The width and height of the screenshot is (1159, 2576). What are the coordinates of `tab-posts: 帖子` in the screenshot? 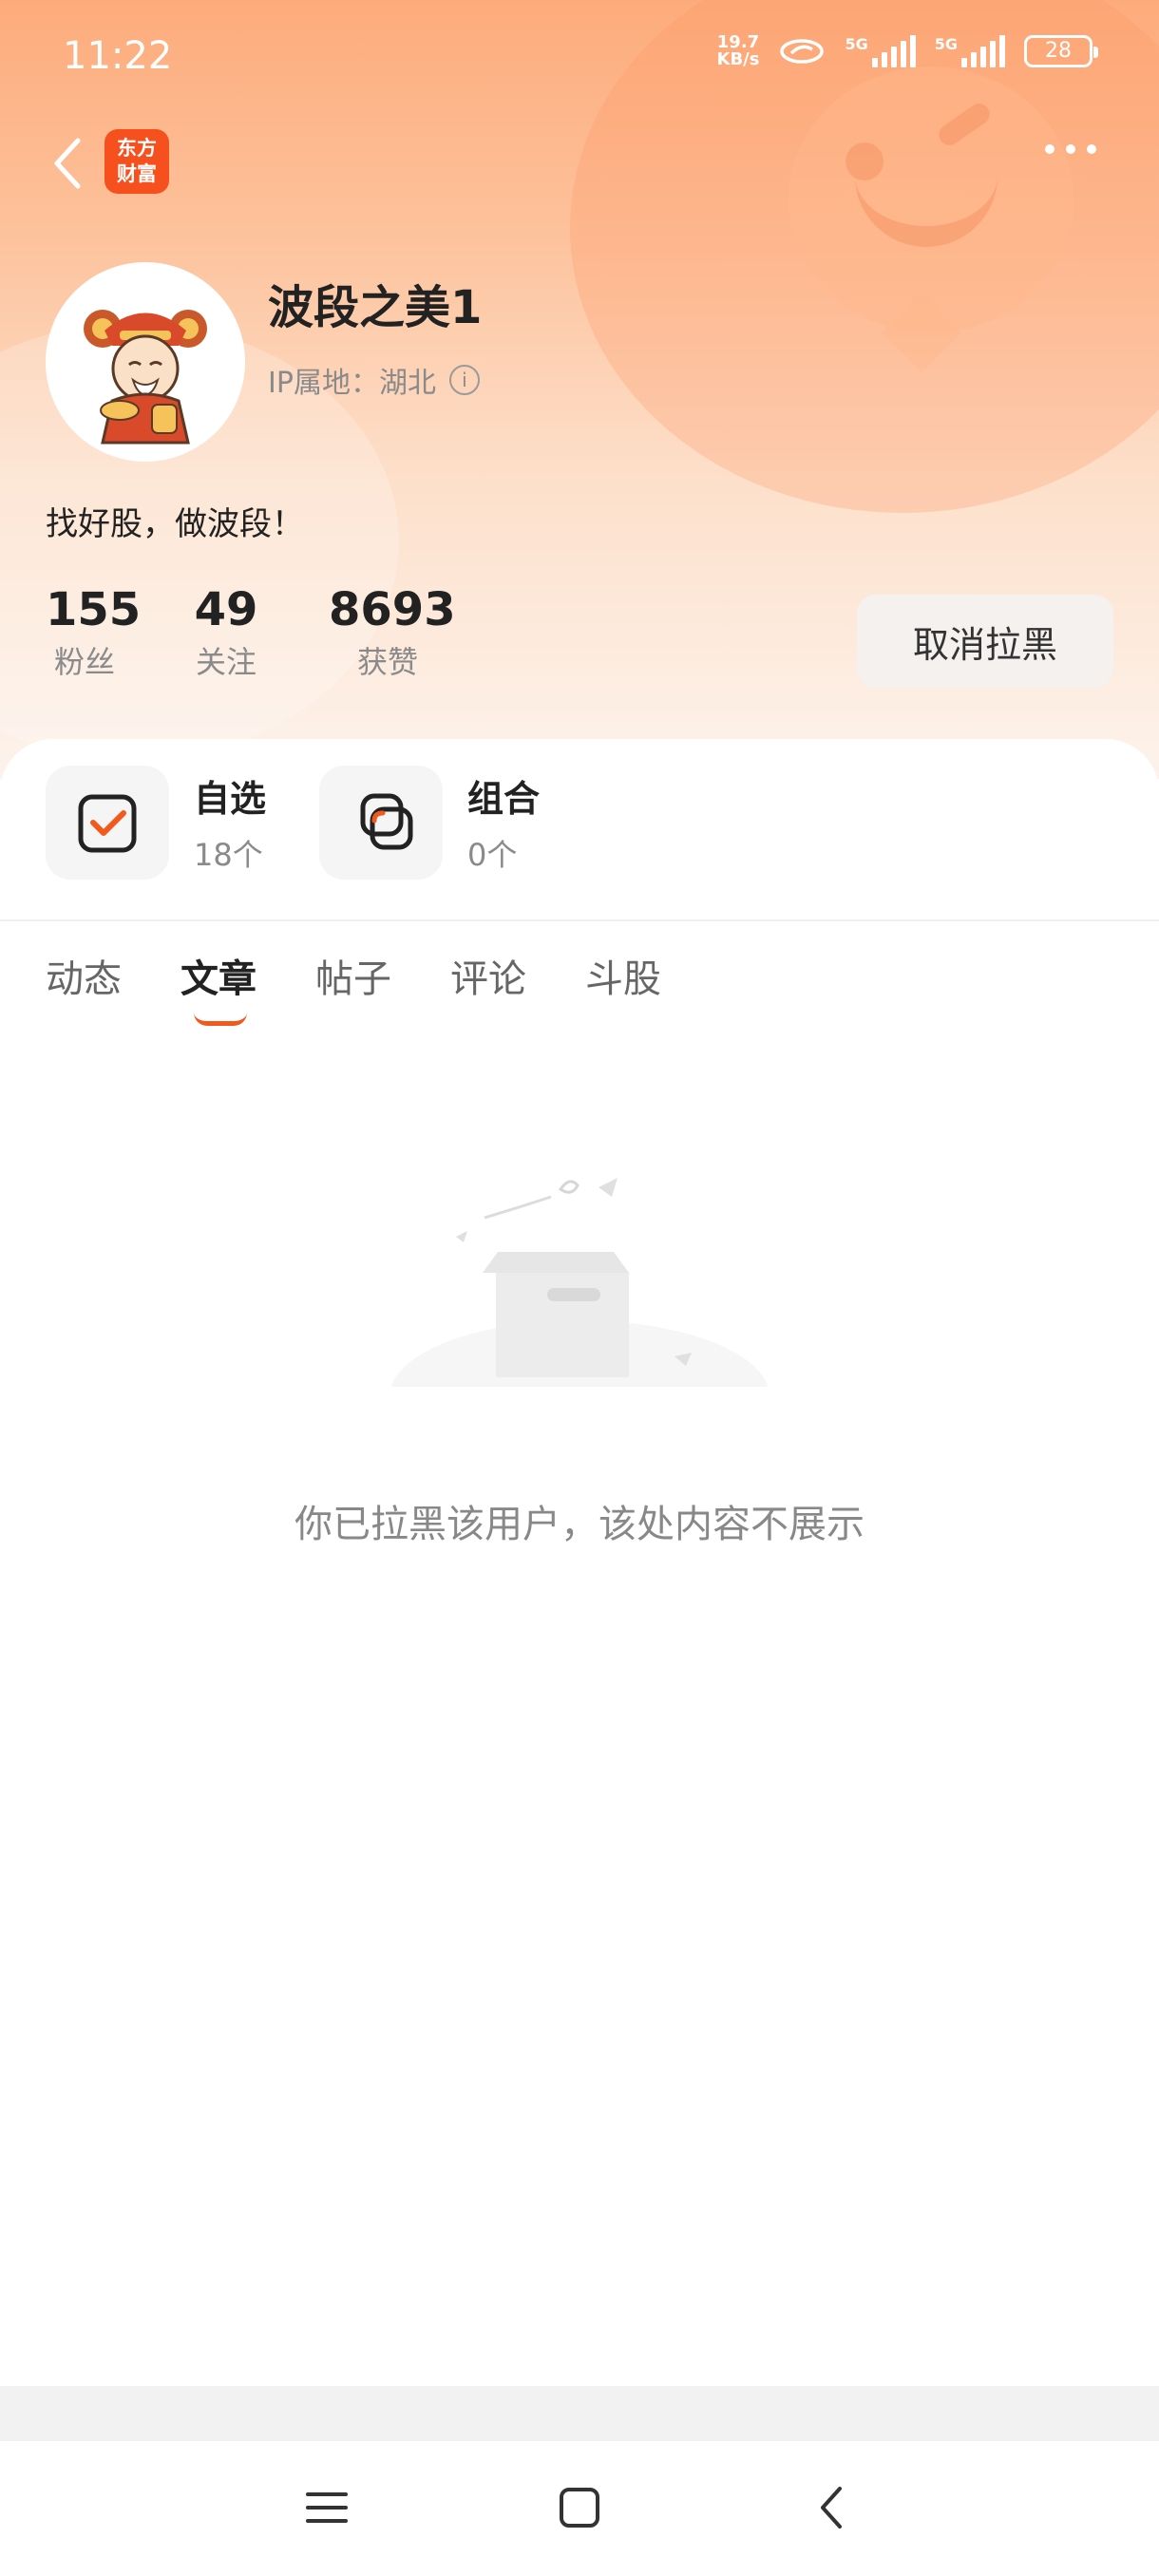 It's located at (353, 975).